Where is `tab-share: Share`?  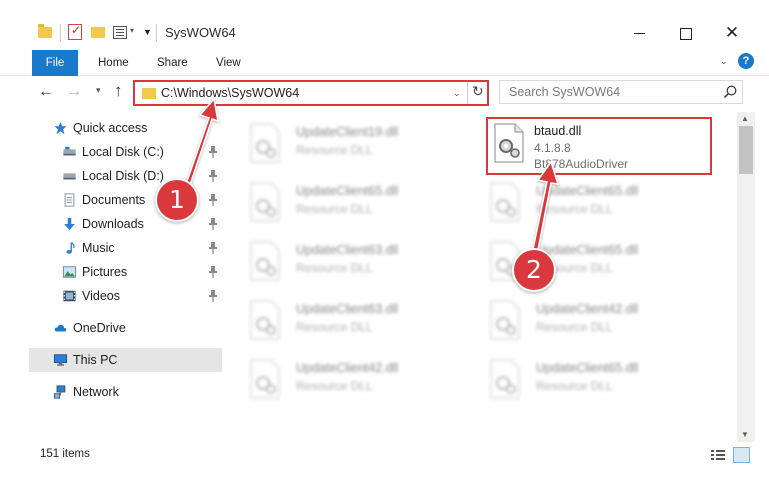 tab-share: Share is located at coordinates (172, 63).